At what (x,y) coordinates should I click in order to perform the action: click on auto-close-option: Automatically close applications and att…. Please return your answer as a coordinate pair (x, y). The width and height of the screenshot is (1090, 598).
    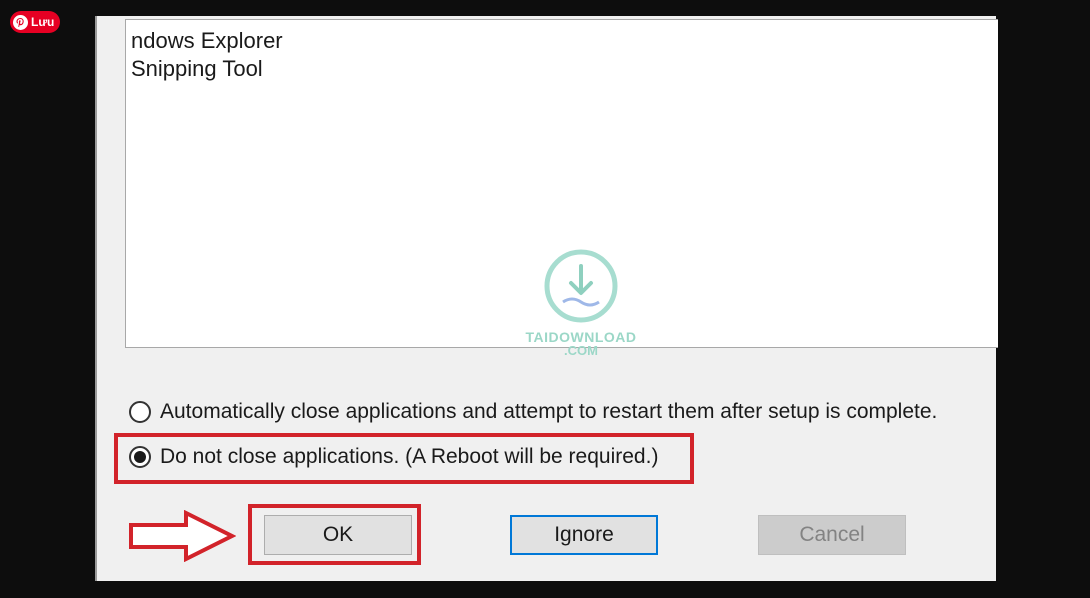
    Looking at the image, I should click on (533, 412).